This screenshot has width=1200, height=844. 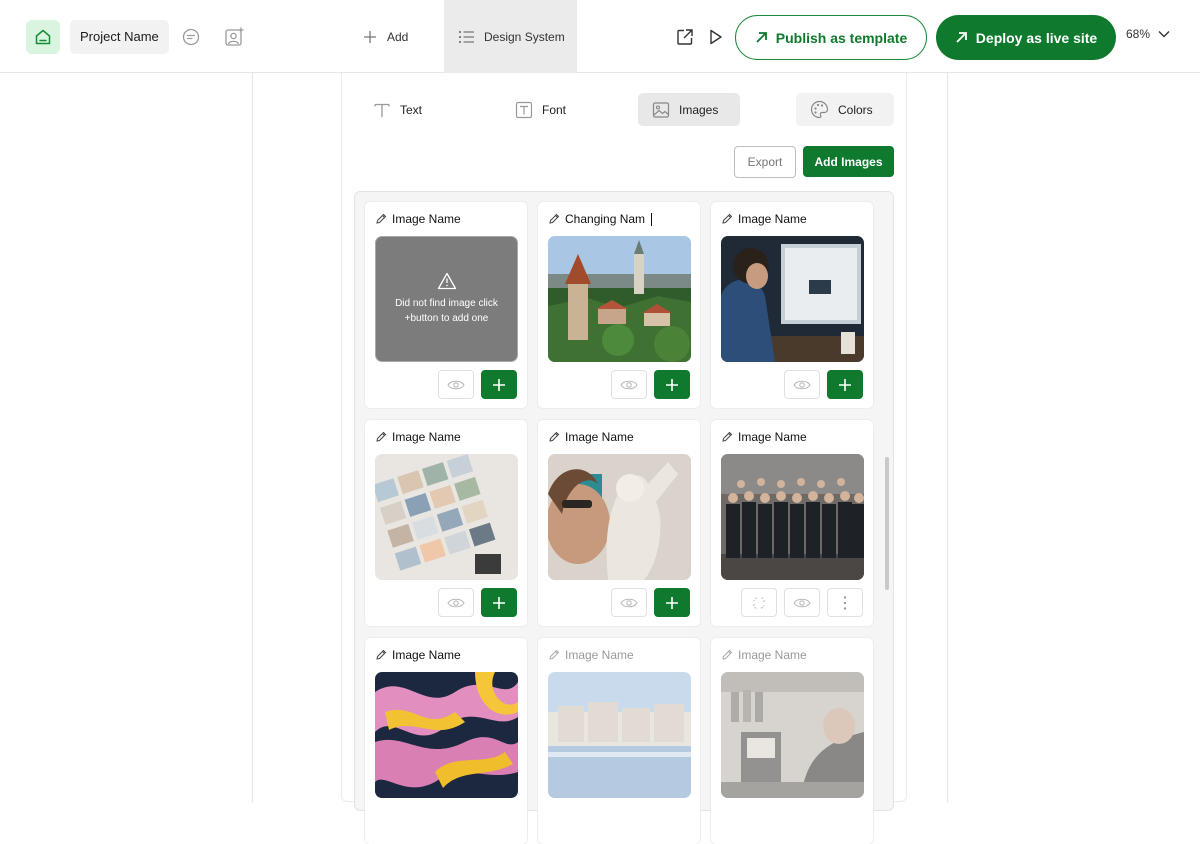 What do you see at coordinates (524, 109) in the screenshot?
I see `font-icon` at bounding box center [524, 109].